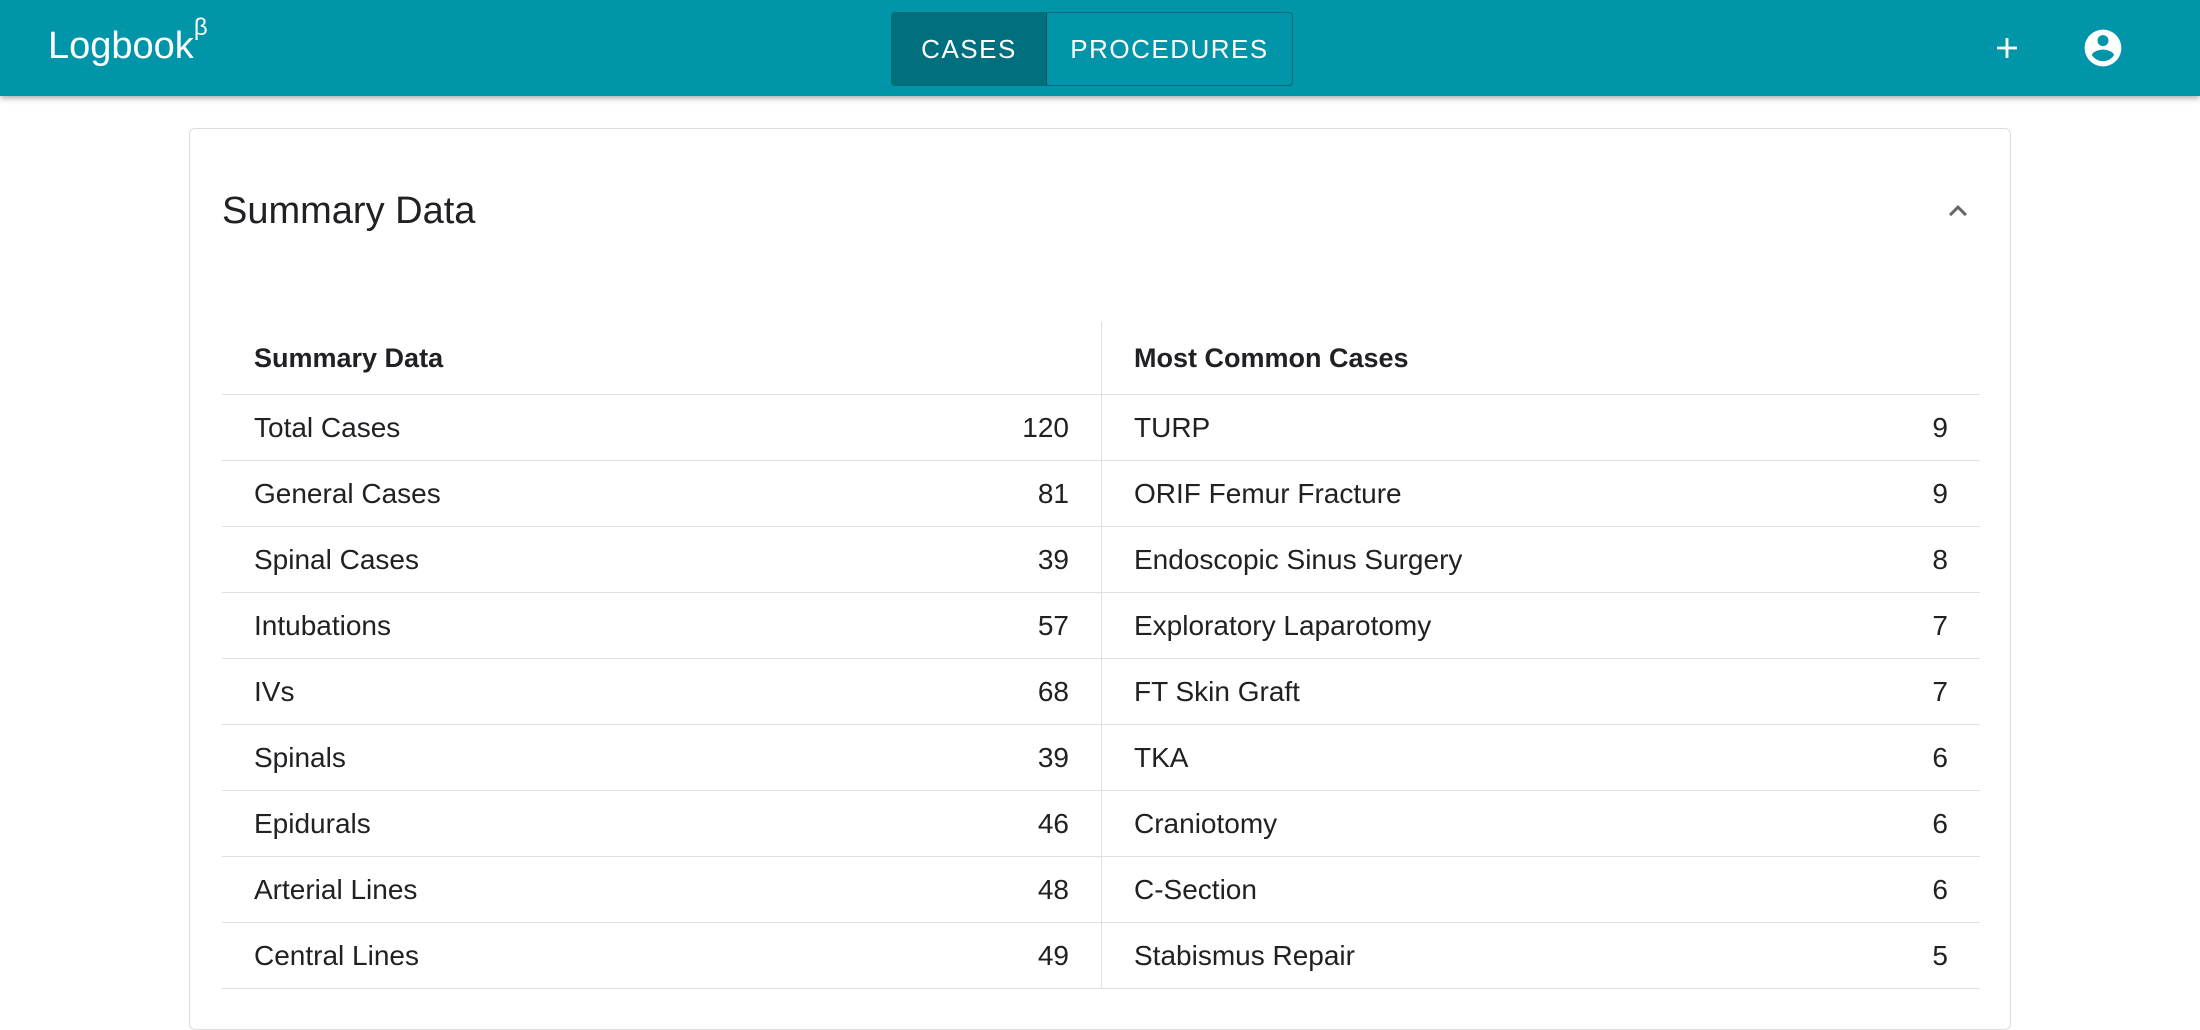  I want to click on row-value: 8, so click(1940, 559).